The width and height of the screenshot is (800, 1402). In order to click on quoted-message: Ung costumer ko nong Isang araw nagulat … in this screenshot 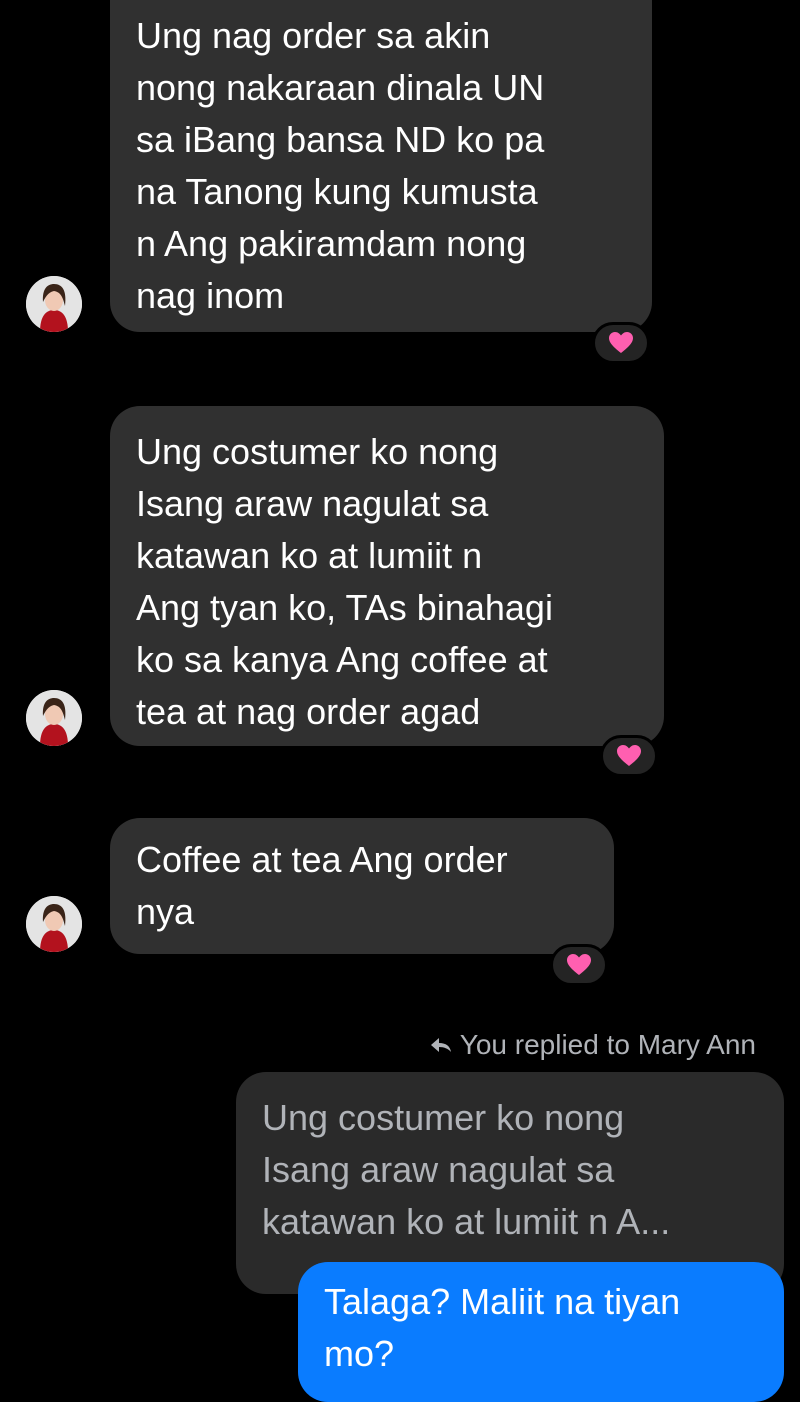, I will do `click(510, 1183)`.